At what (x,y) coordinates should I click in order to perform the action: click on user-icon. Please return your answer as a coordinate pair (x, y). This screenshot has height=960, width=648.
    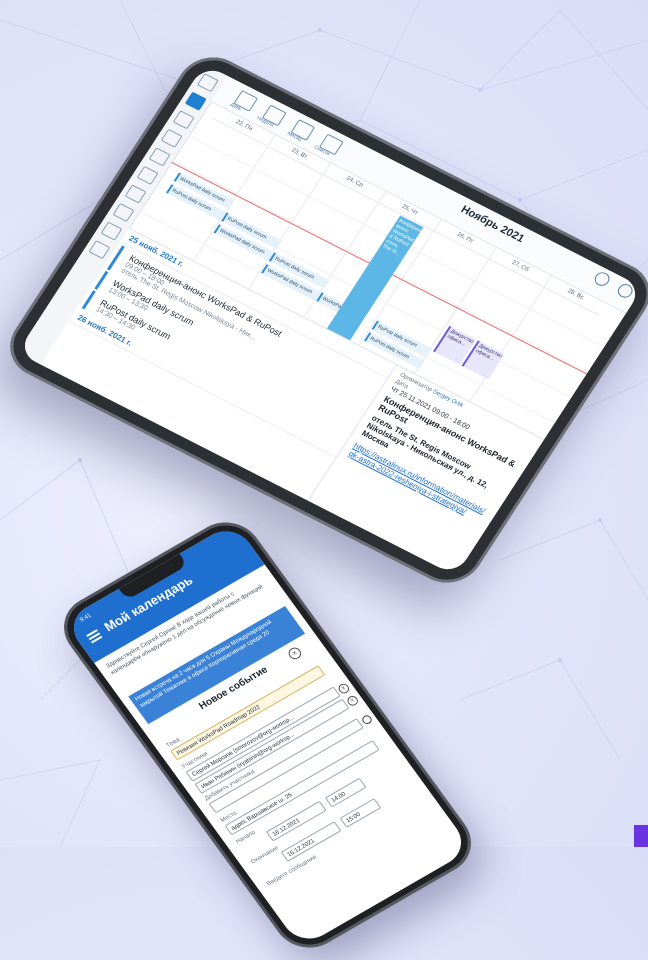
    Looking at the image, I should click on (99, 250).